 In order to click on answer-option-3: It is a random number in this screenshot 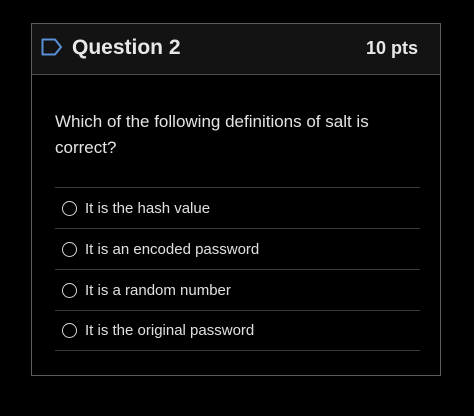, I will do `click(237, 289)`.